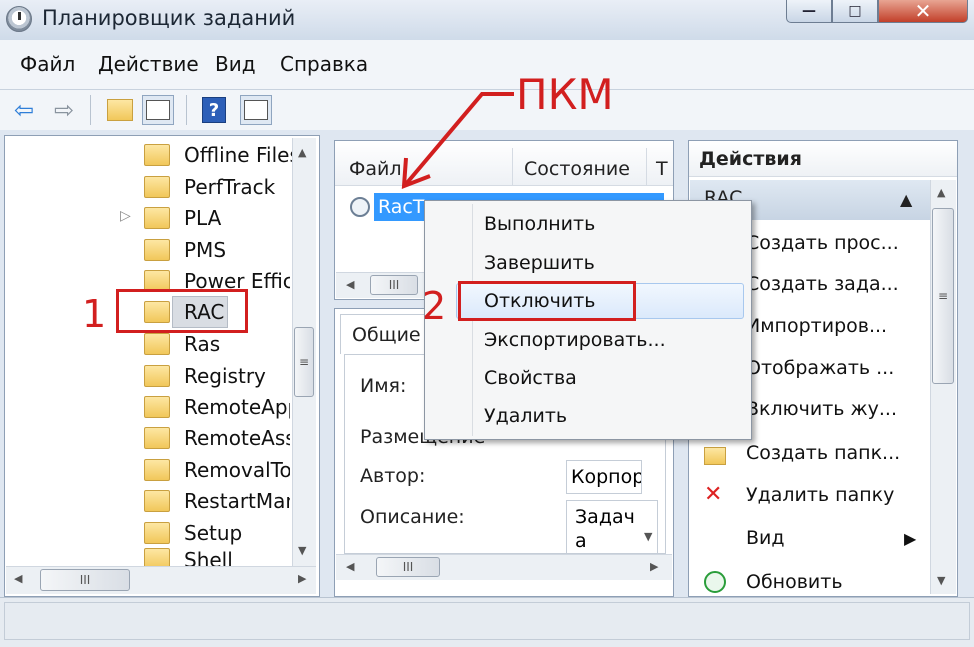  I want to click on field-description-value-box: Задача данны, so click(612, 527).